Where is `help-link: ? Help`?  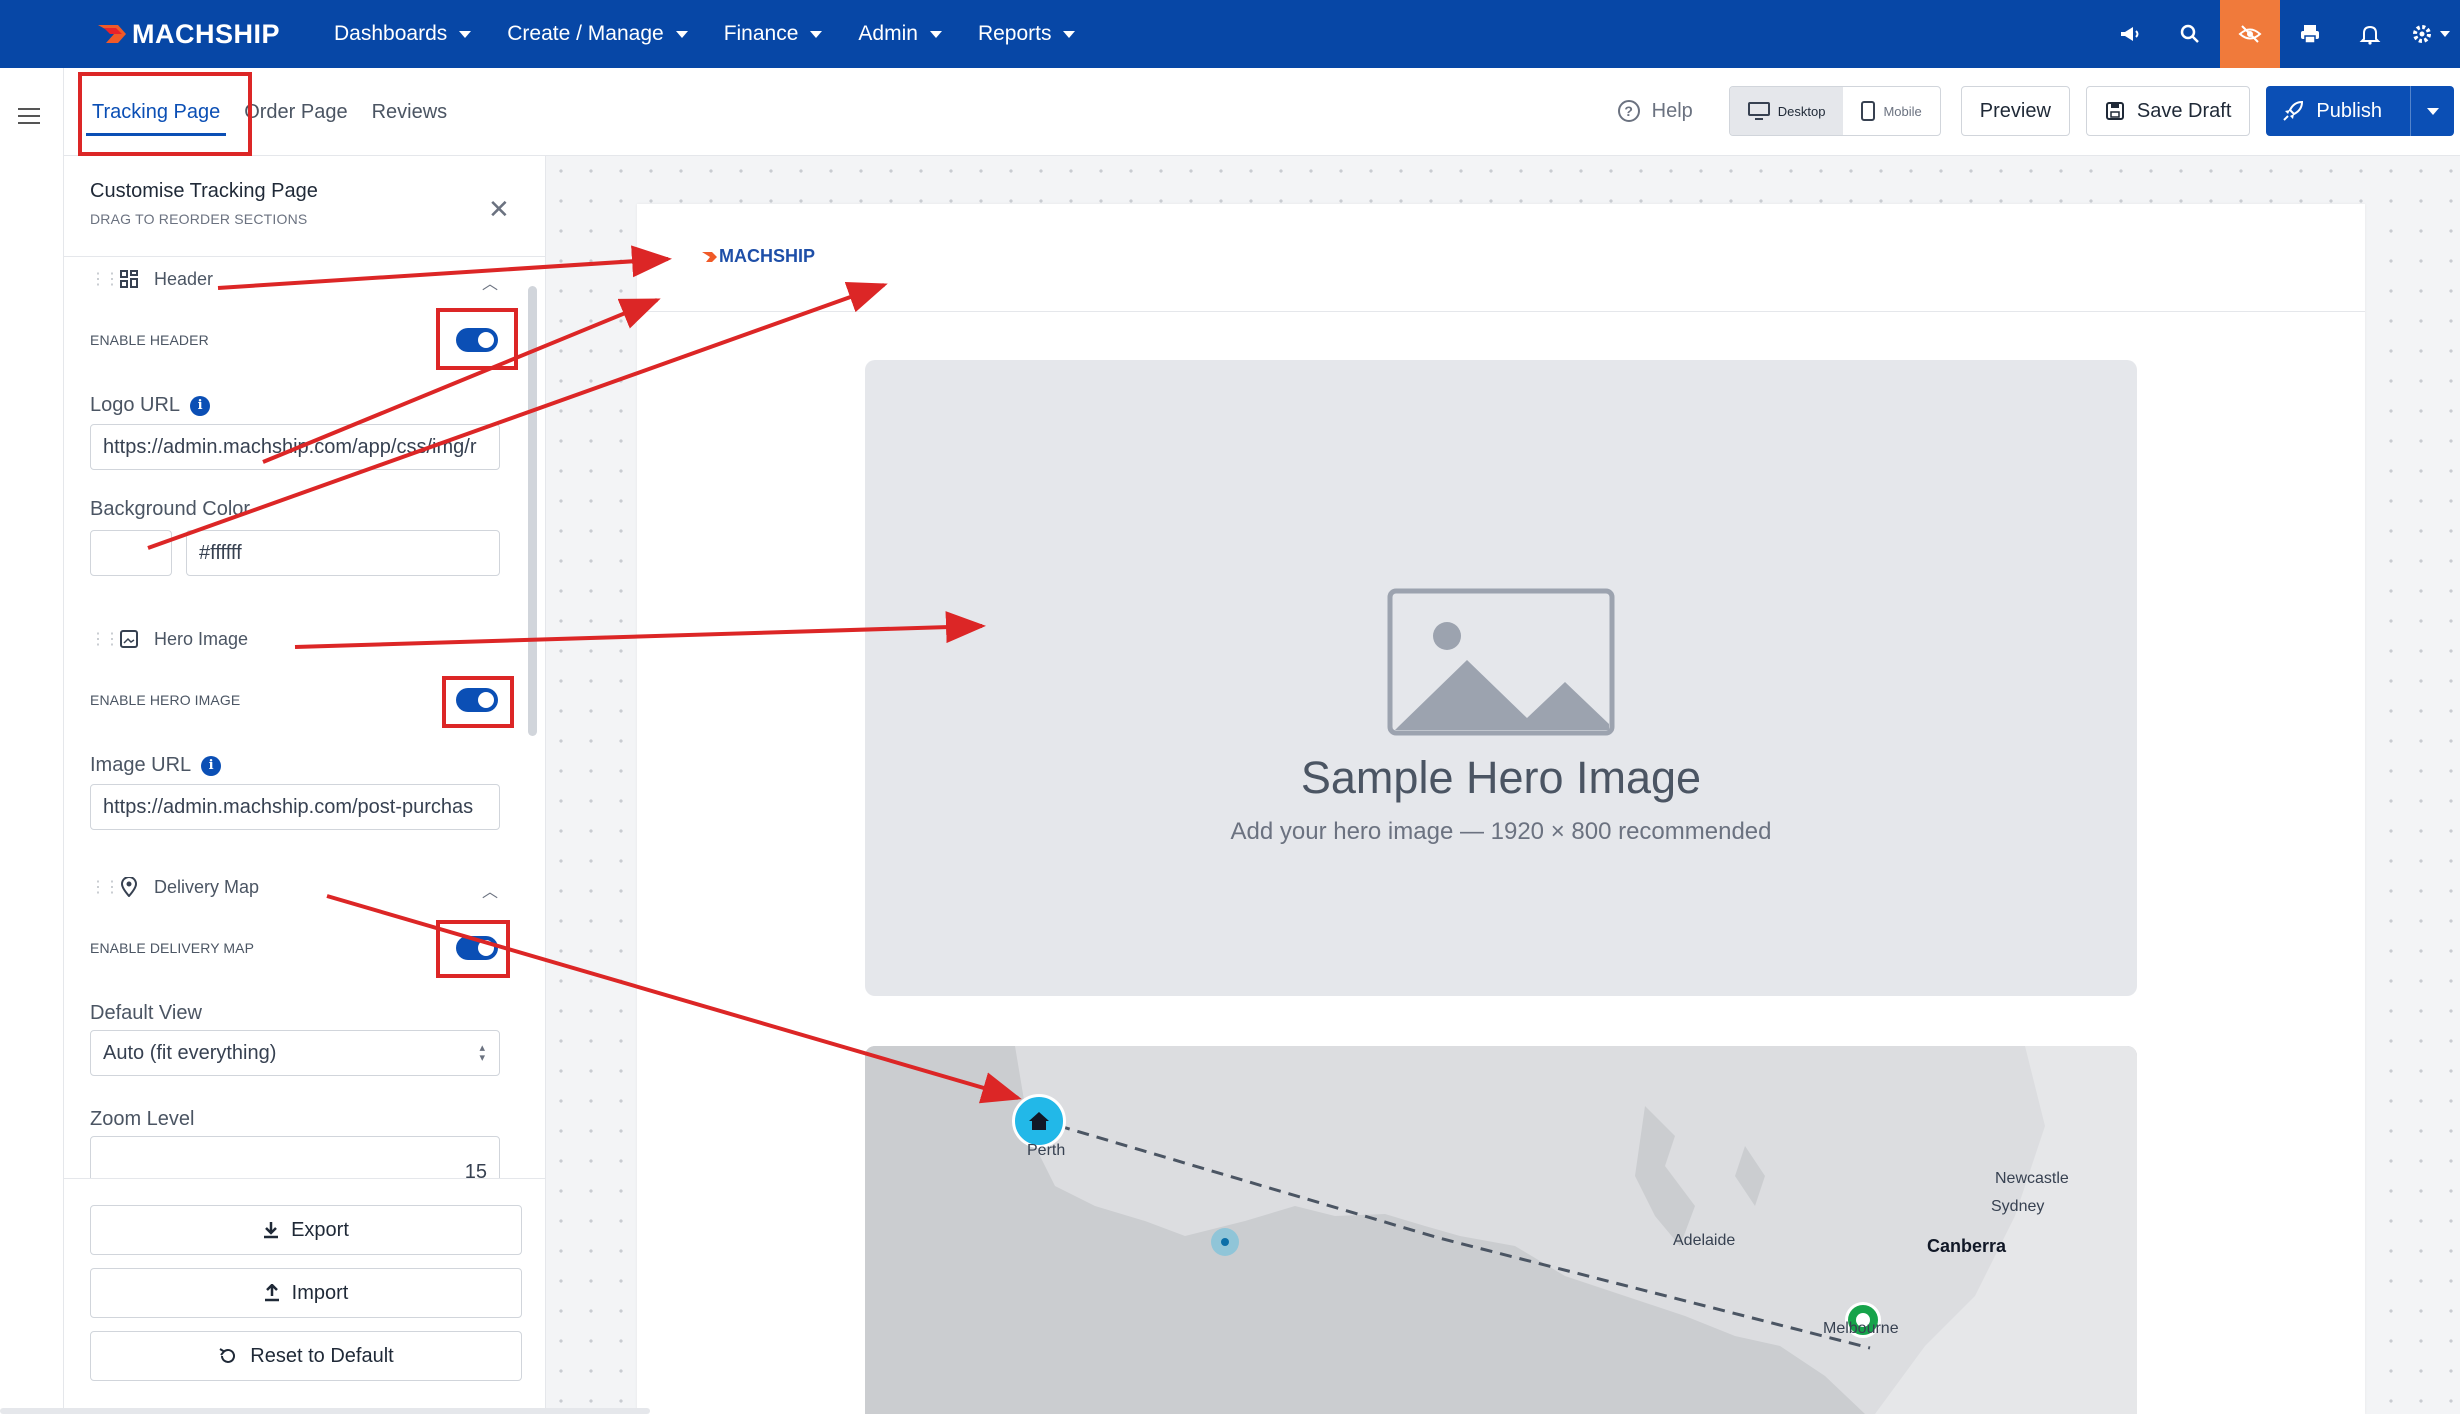
help-link: ? Help is located at coordinates (1655, 111).